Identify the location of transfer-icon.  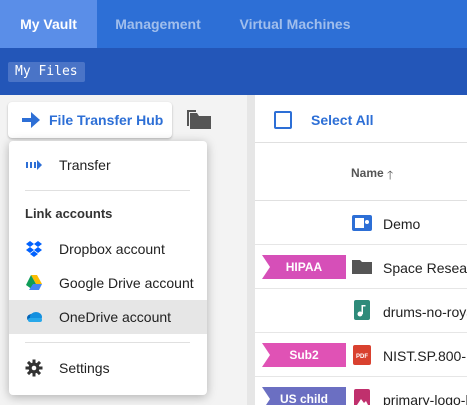
(34, 165).